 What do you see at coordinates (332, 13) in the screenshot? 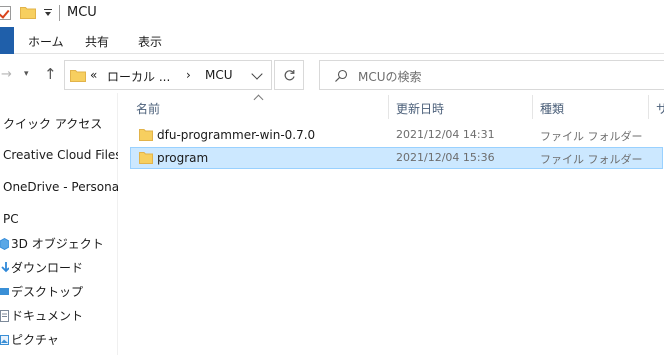
I see `title-bar: MCU` at bounding box center [332, 13].